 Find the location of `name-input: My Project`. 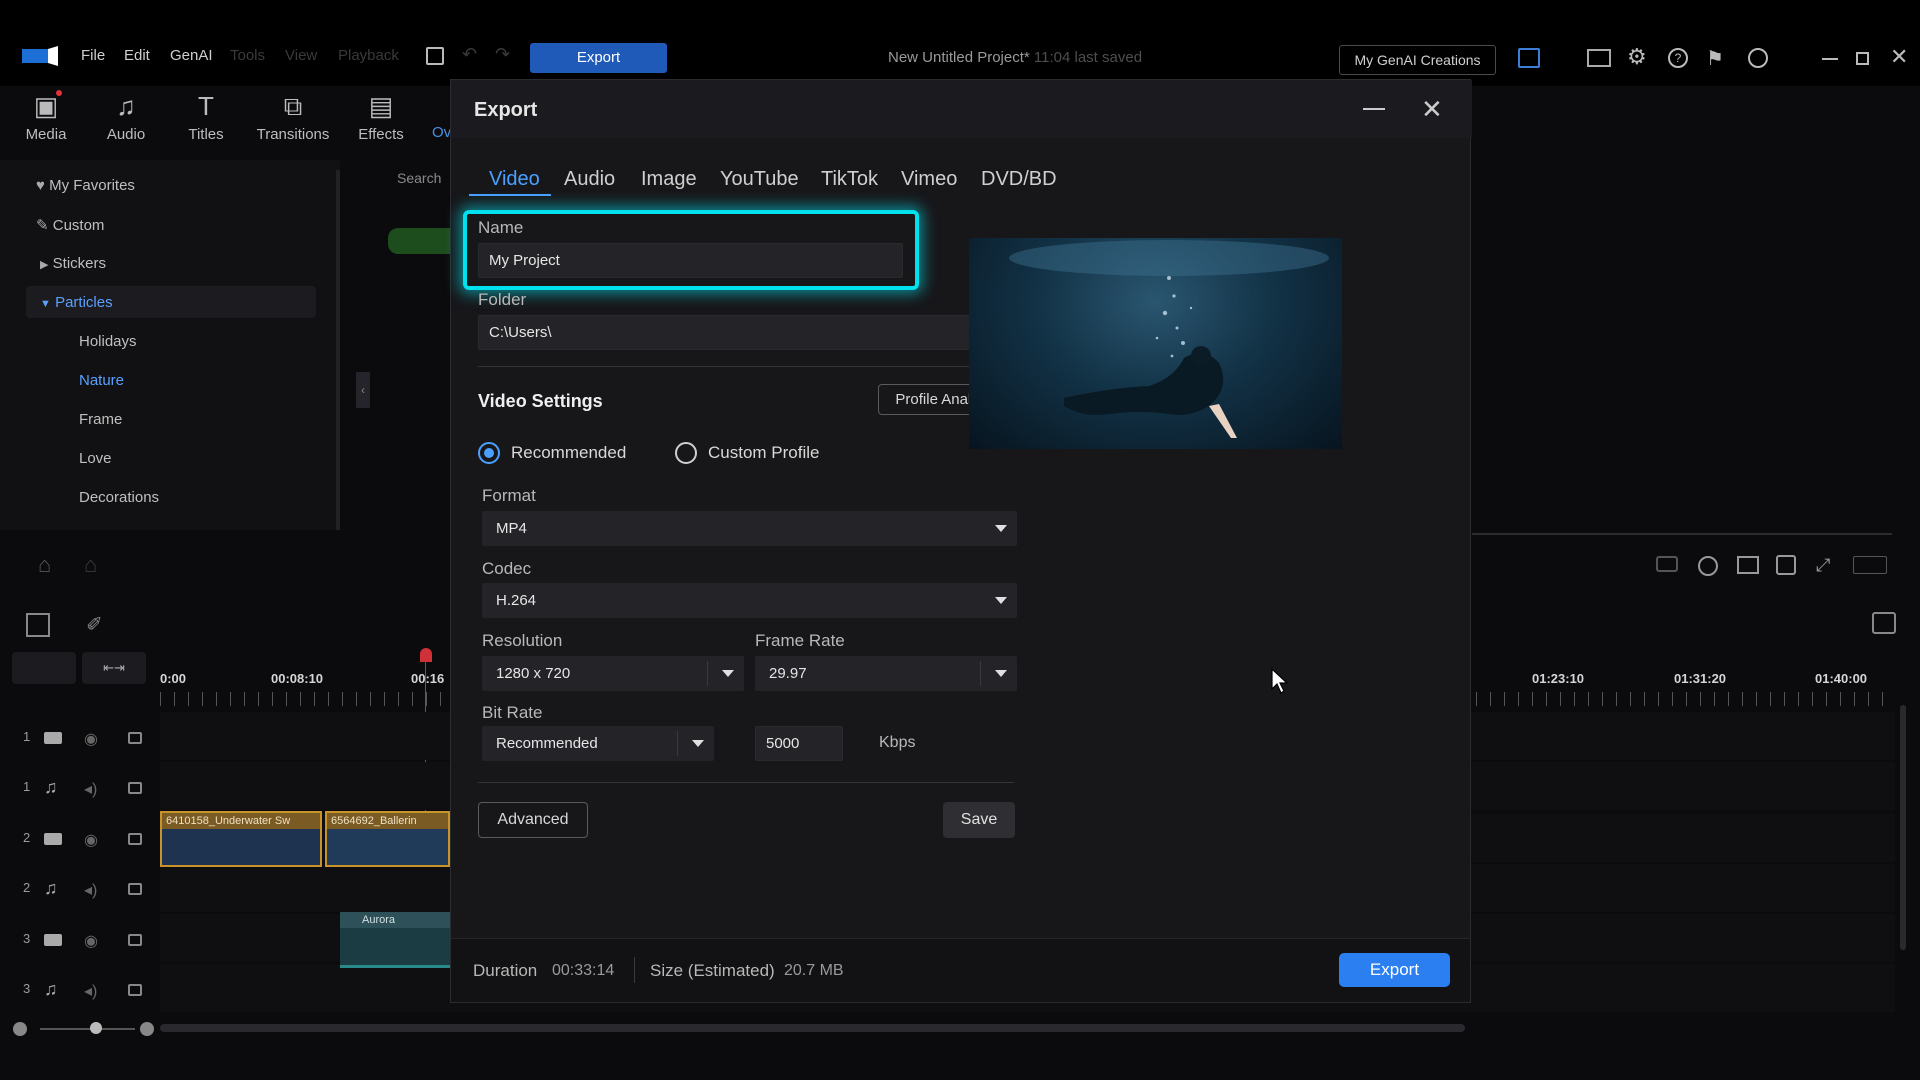

name-input: My Project is located at coordinates (690, 260).